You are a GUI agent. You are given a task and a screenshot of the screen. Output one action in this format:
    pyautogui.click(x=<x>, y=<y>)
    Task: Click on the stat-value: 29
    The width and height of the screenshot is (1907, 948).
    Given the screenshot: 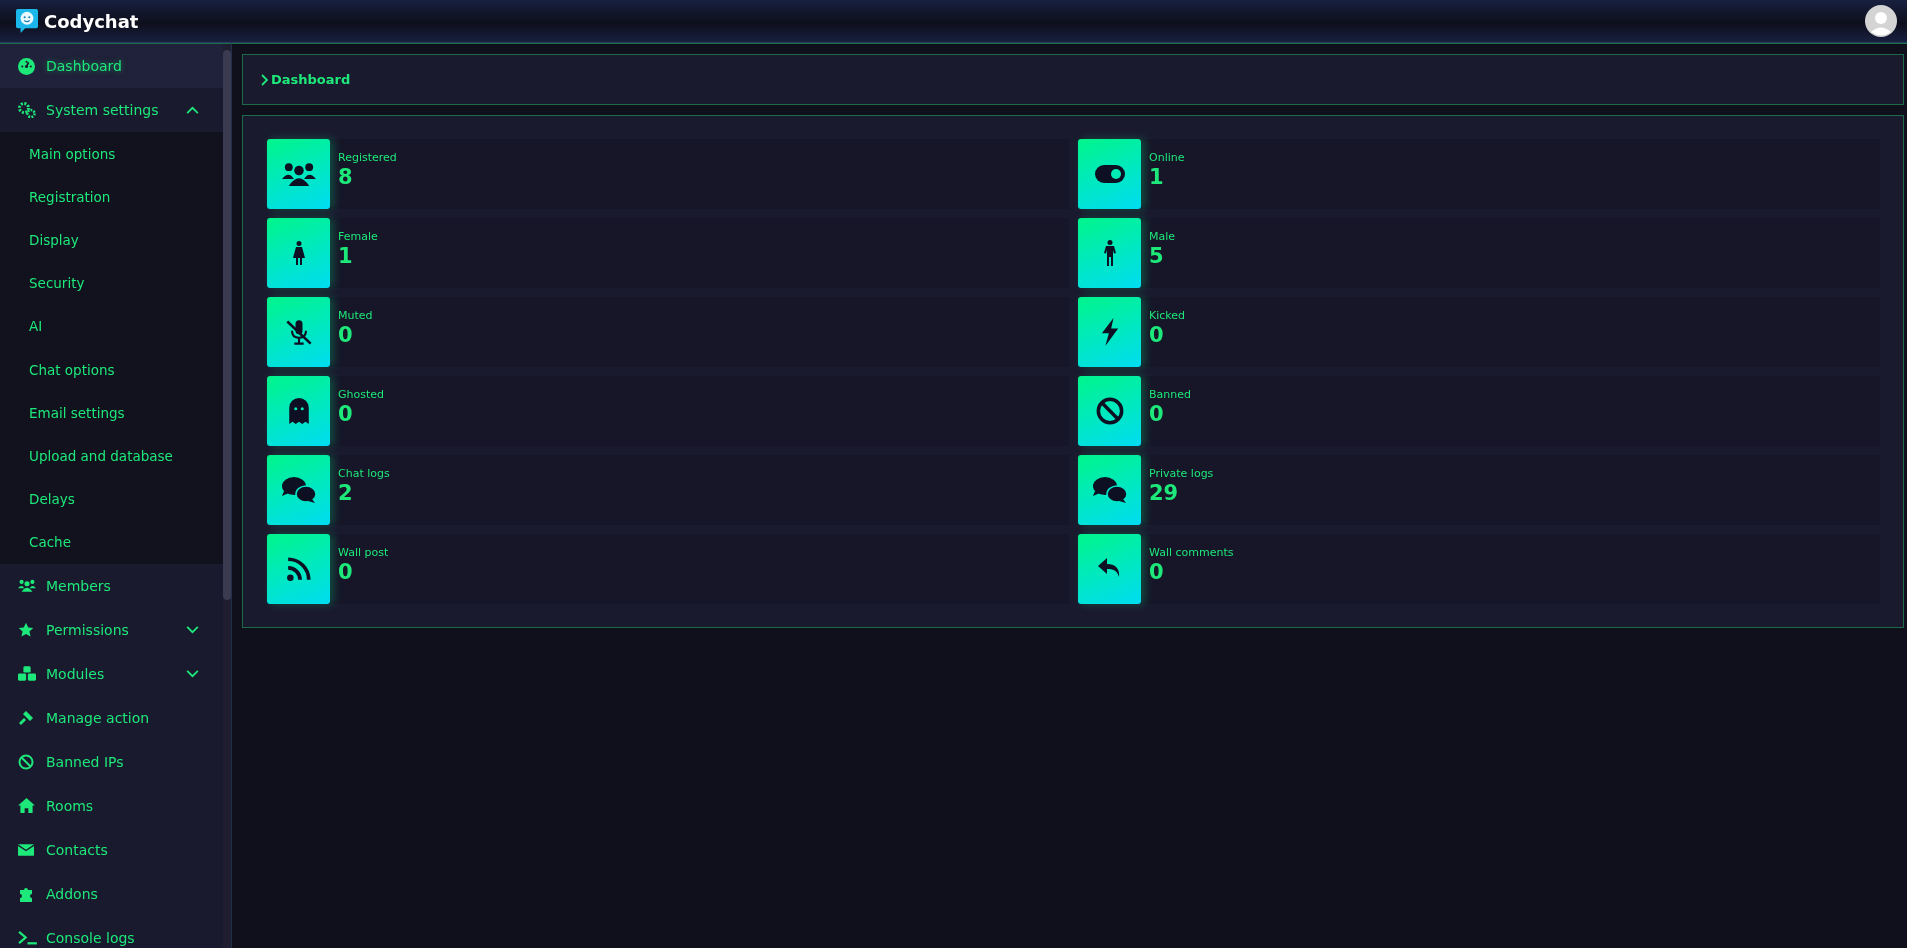 What is the action you would take?
    pyautogui.click(x=1164, y=494)
    